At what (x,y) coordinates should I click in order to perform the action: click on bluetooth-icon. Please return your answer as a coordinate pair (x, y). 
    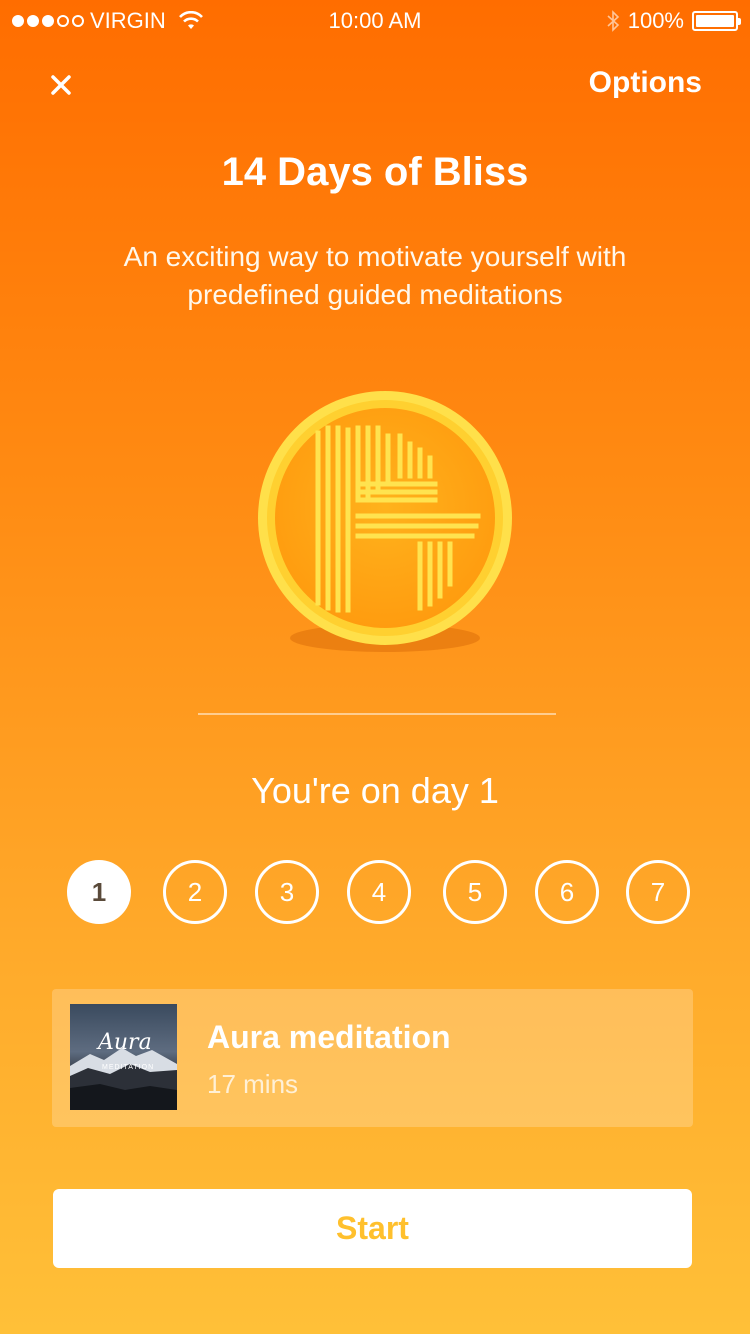
    Looking at the image, I should click on (613, 21).